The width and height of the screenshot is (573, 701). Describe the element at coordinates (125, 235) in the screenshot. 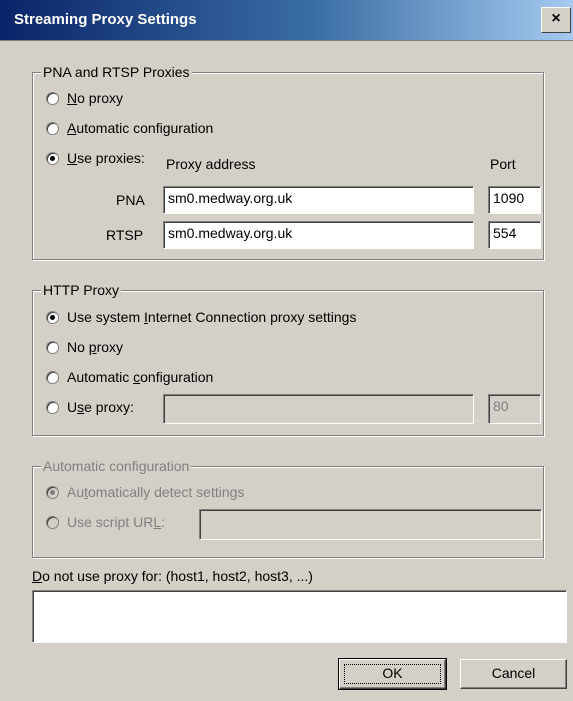

I see `rtsp-label: RTSP` at that location.